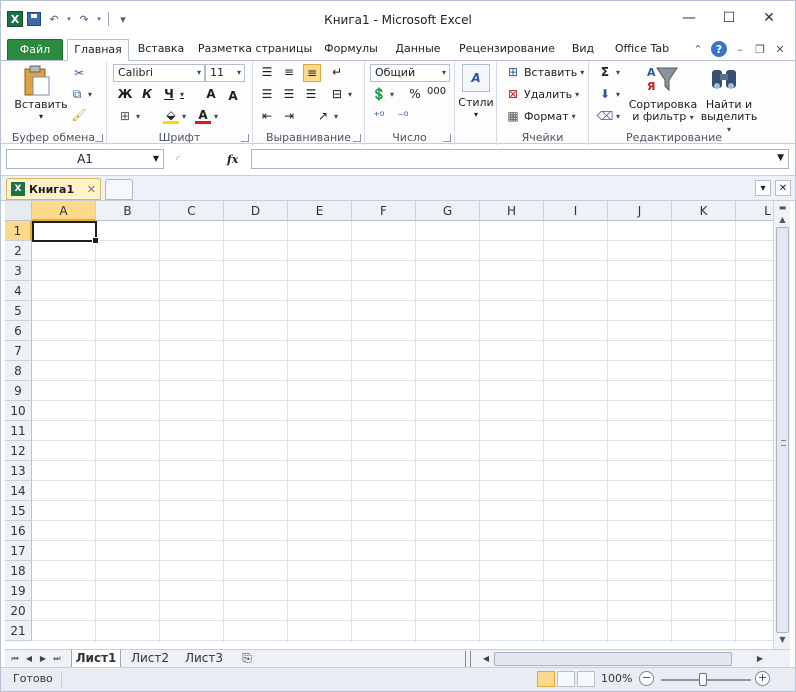 Image resolution: width=796 pixels, height=692 pixels. I want to click on next-sheet-icon: ▶, so click(43, 659).